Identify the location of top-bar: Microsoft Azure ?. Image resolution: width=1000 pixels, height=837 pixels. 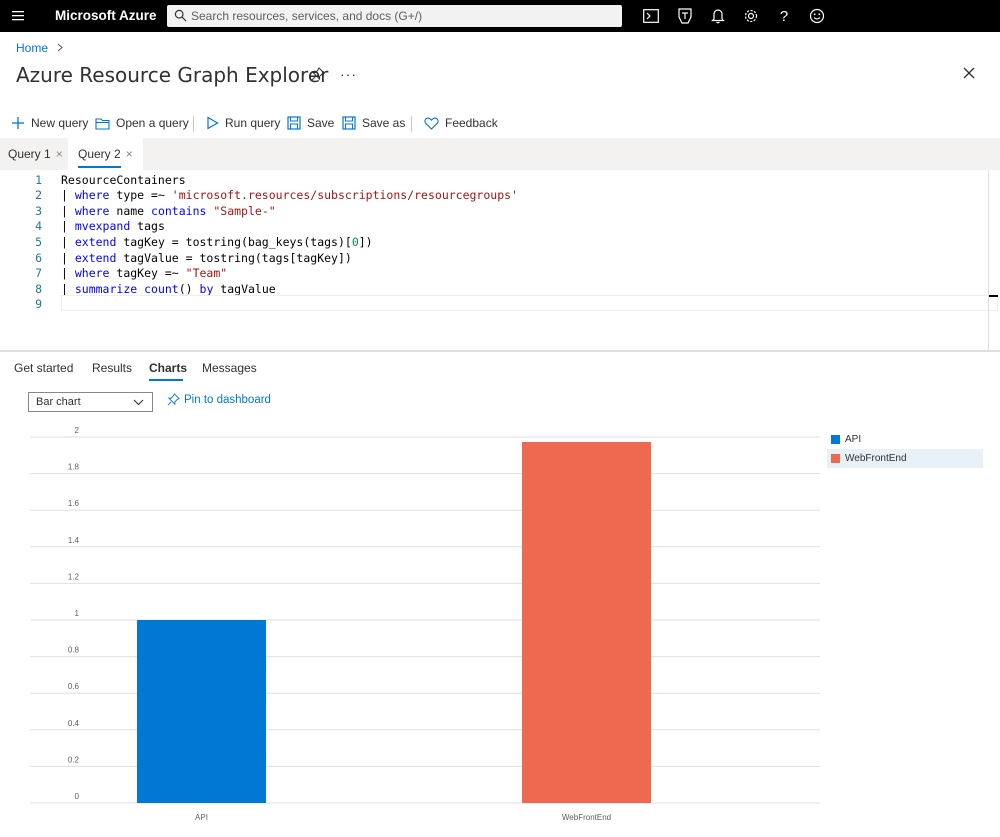
(500, 16).